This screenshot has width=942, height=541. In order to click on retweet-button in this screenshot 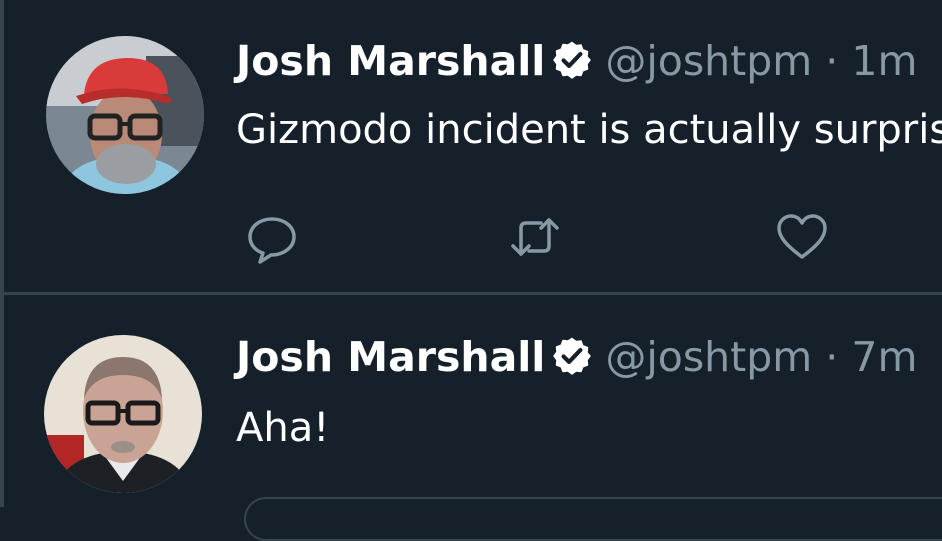, I will do `click(535, 237)`.